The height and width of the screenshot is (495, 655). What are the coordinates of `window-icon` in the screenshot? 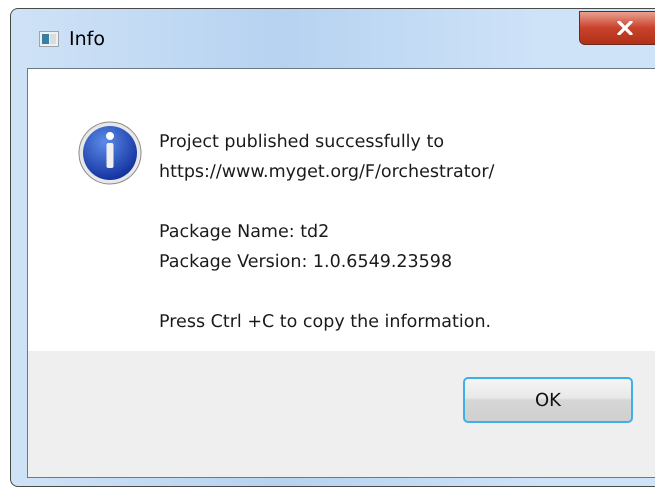 It's located at (49, 38).